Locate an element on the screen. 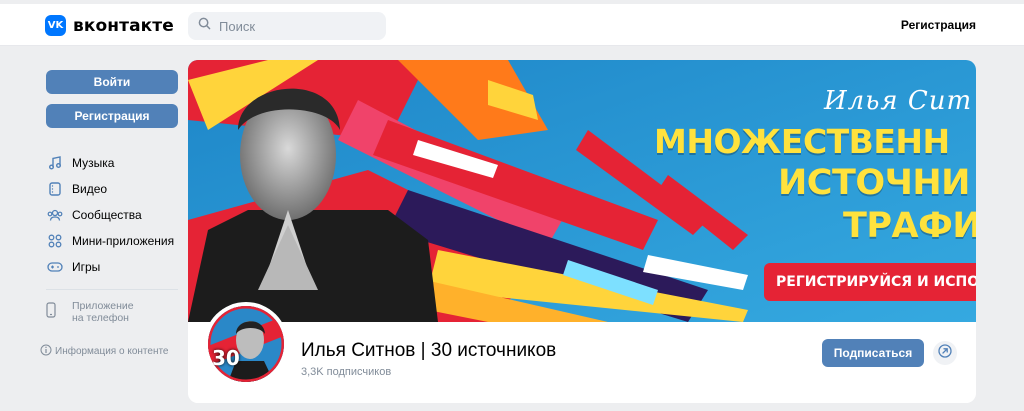 The height and width of the screenshot is (411, 1024). music-icon is located at coordinates (55, 163).